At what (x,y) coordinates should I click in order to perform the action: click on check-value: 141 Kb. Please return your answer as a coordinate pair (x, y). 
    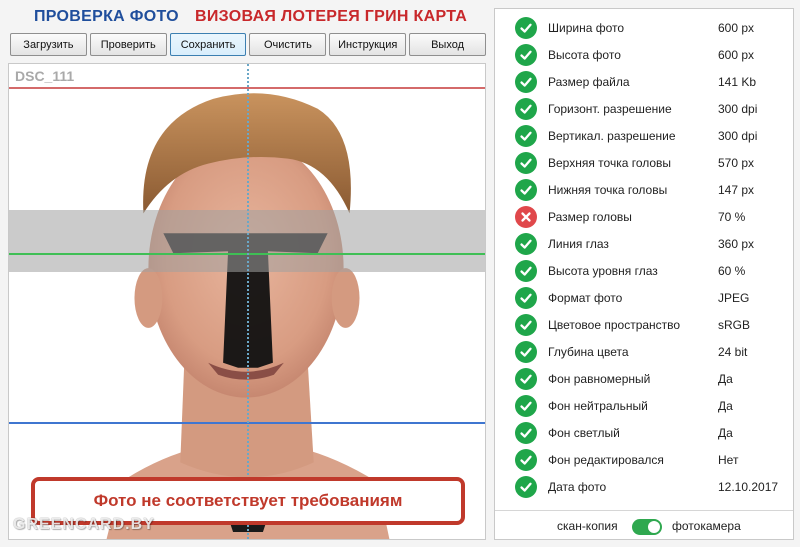
    Looking at the image, I should click on (737, 81).